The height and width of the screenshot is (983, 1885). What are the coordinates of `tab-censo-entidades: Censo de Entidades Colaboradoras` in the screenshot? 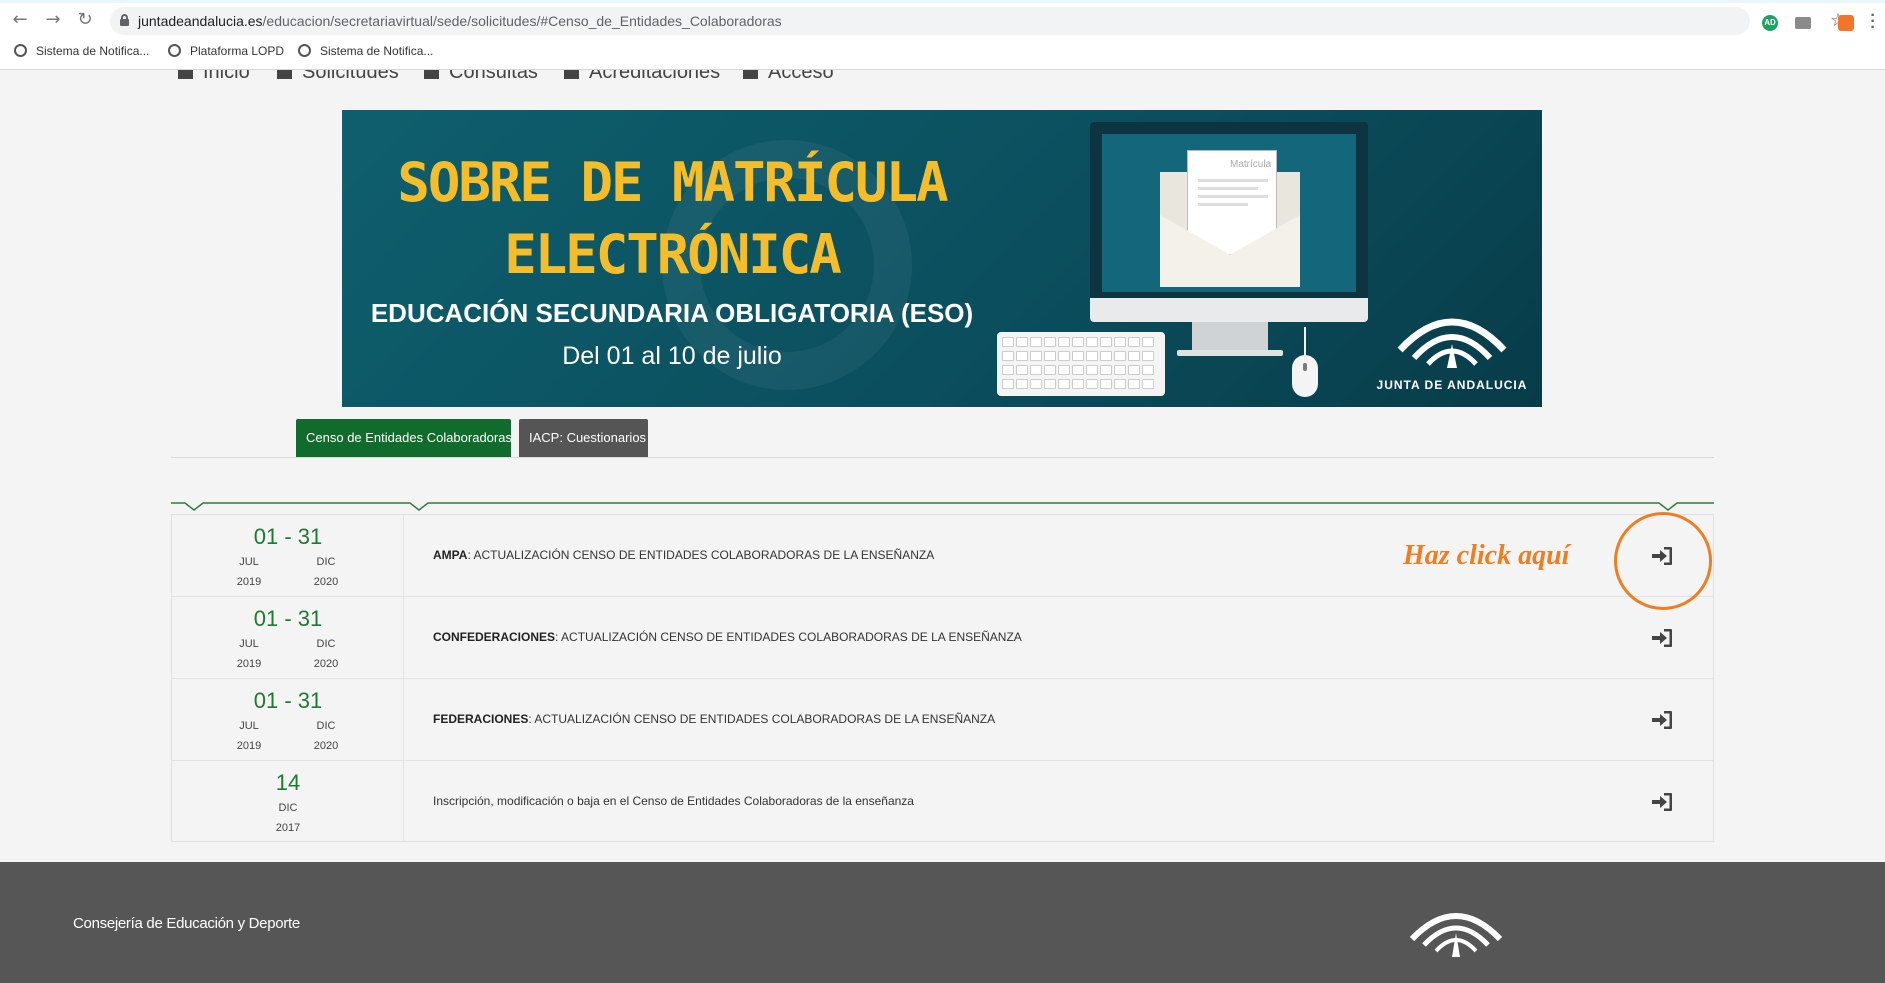 It's located at (404, 438).